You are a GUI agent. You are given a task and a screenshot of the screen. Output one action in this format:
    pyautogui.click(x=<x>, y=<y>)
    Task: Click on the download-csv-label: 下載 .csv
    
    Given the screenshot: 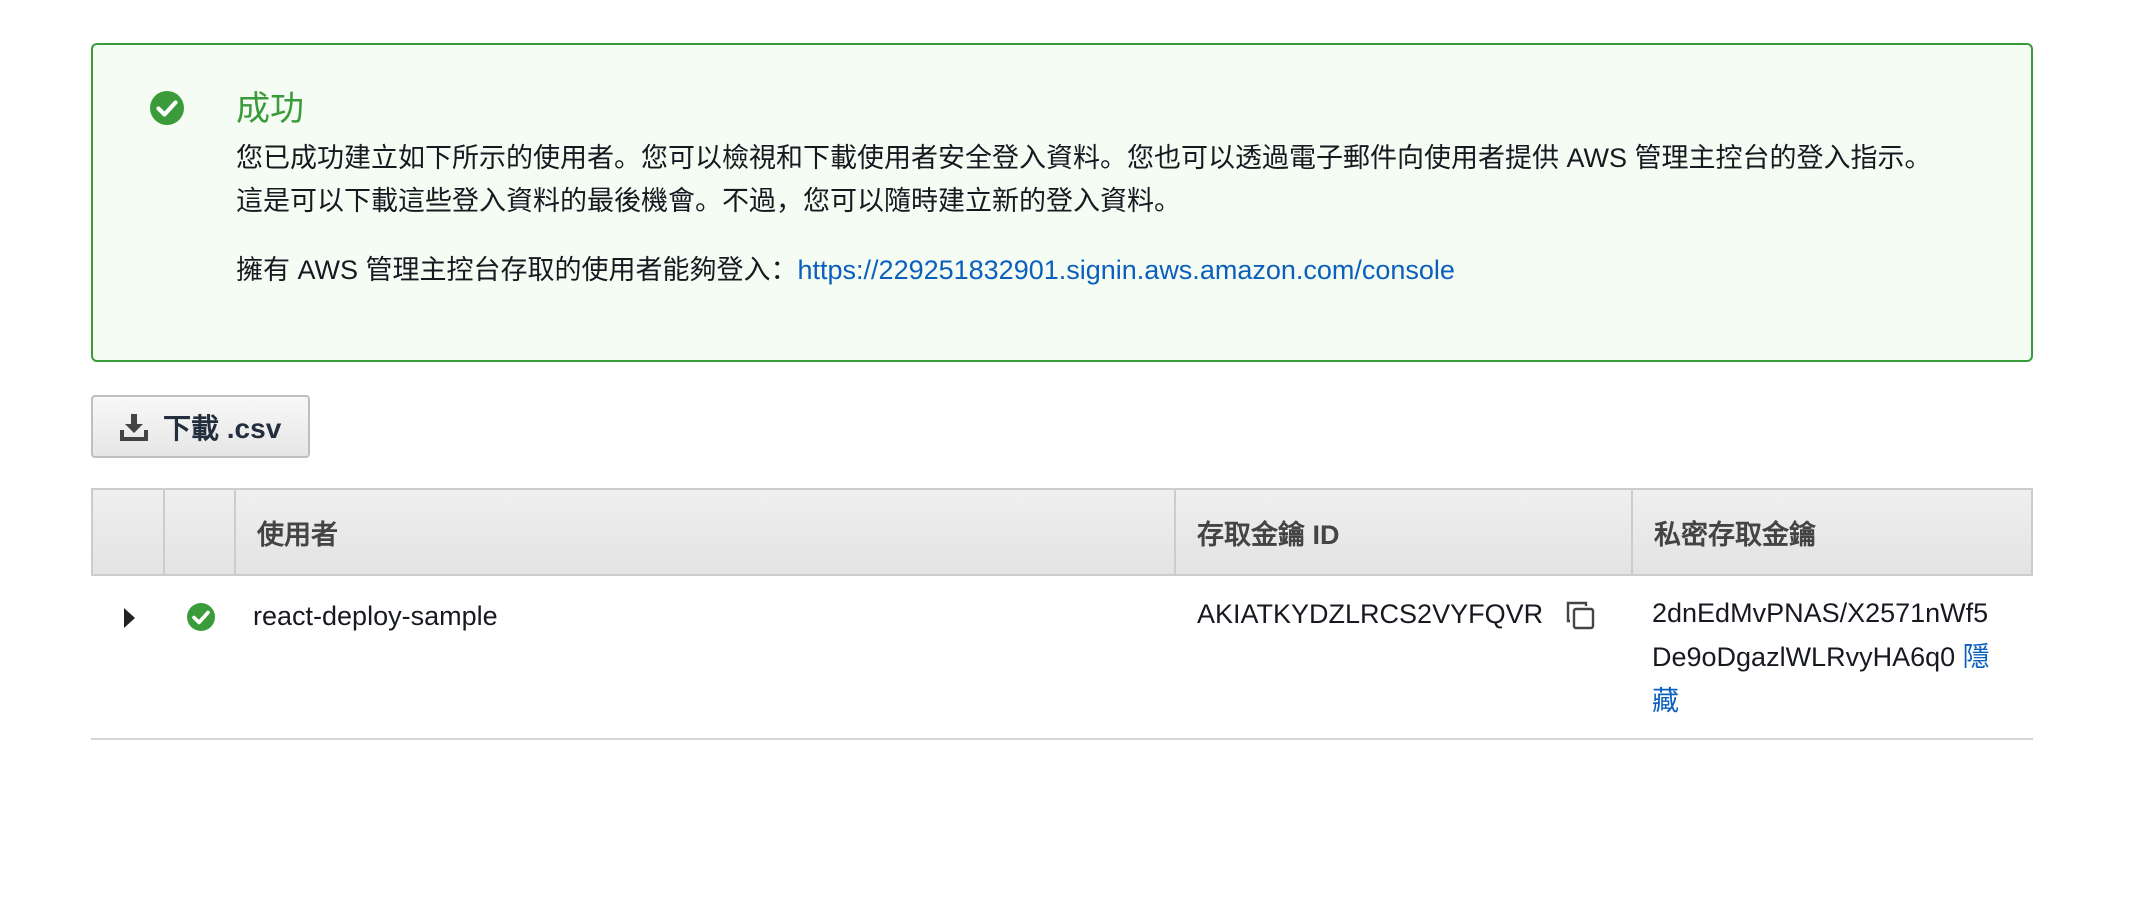 What is the action you would take?
    pyautogui.click(x=222, y=428)
    